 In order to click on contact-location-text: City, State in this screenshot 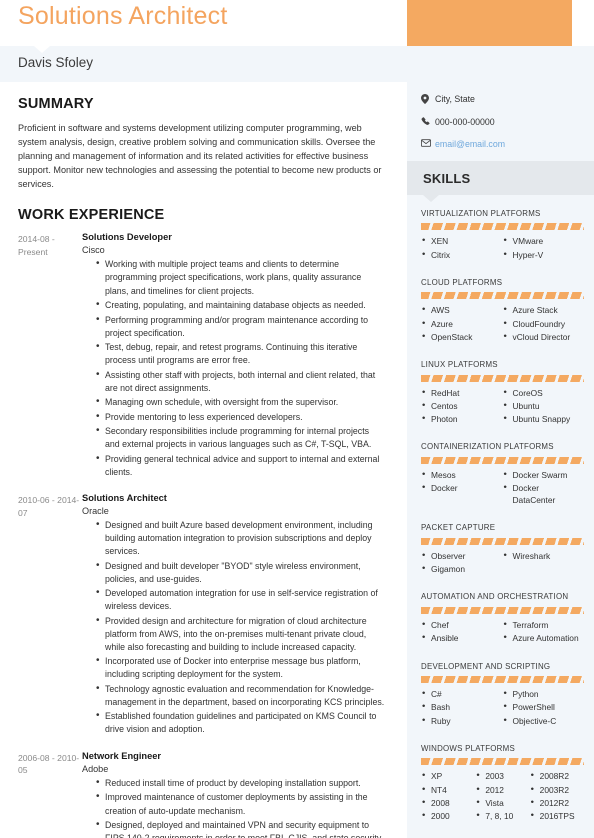, I will do `click(455, 99)`.